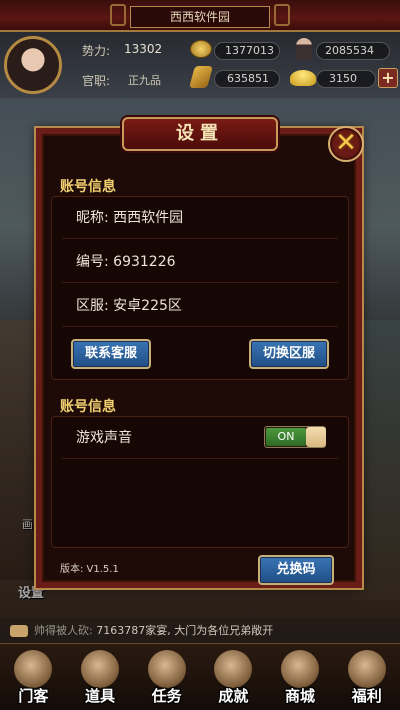 This screenshot has width=400, height=710. Describe the element at coordinates (201, 77) in the screenshot. I see `grain-icon` at that location.